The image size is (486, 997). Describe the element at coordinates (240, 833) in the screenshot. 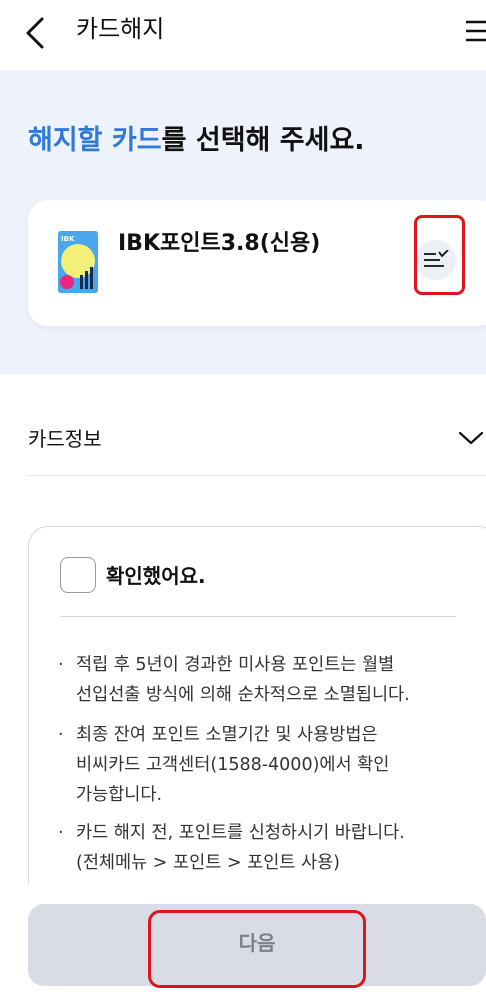

I see `notice-text-line: 카드 해지 전, 포인트를 신청하시기 바랍니다.` at that location.